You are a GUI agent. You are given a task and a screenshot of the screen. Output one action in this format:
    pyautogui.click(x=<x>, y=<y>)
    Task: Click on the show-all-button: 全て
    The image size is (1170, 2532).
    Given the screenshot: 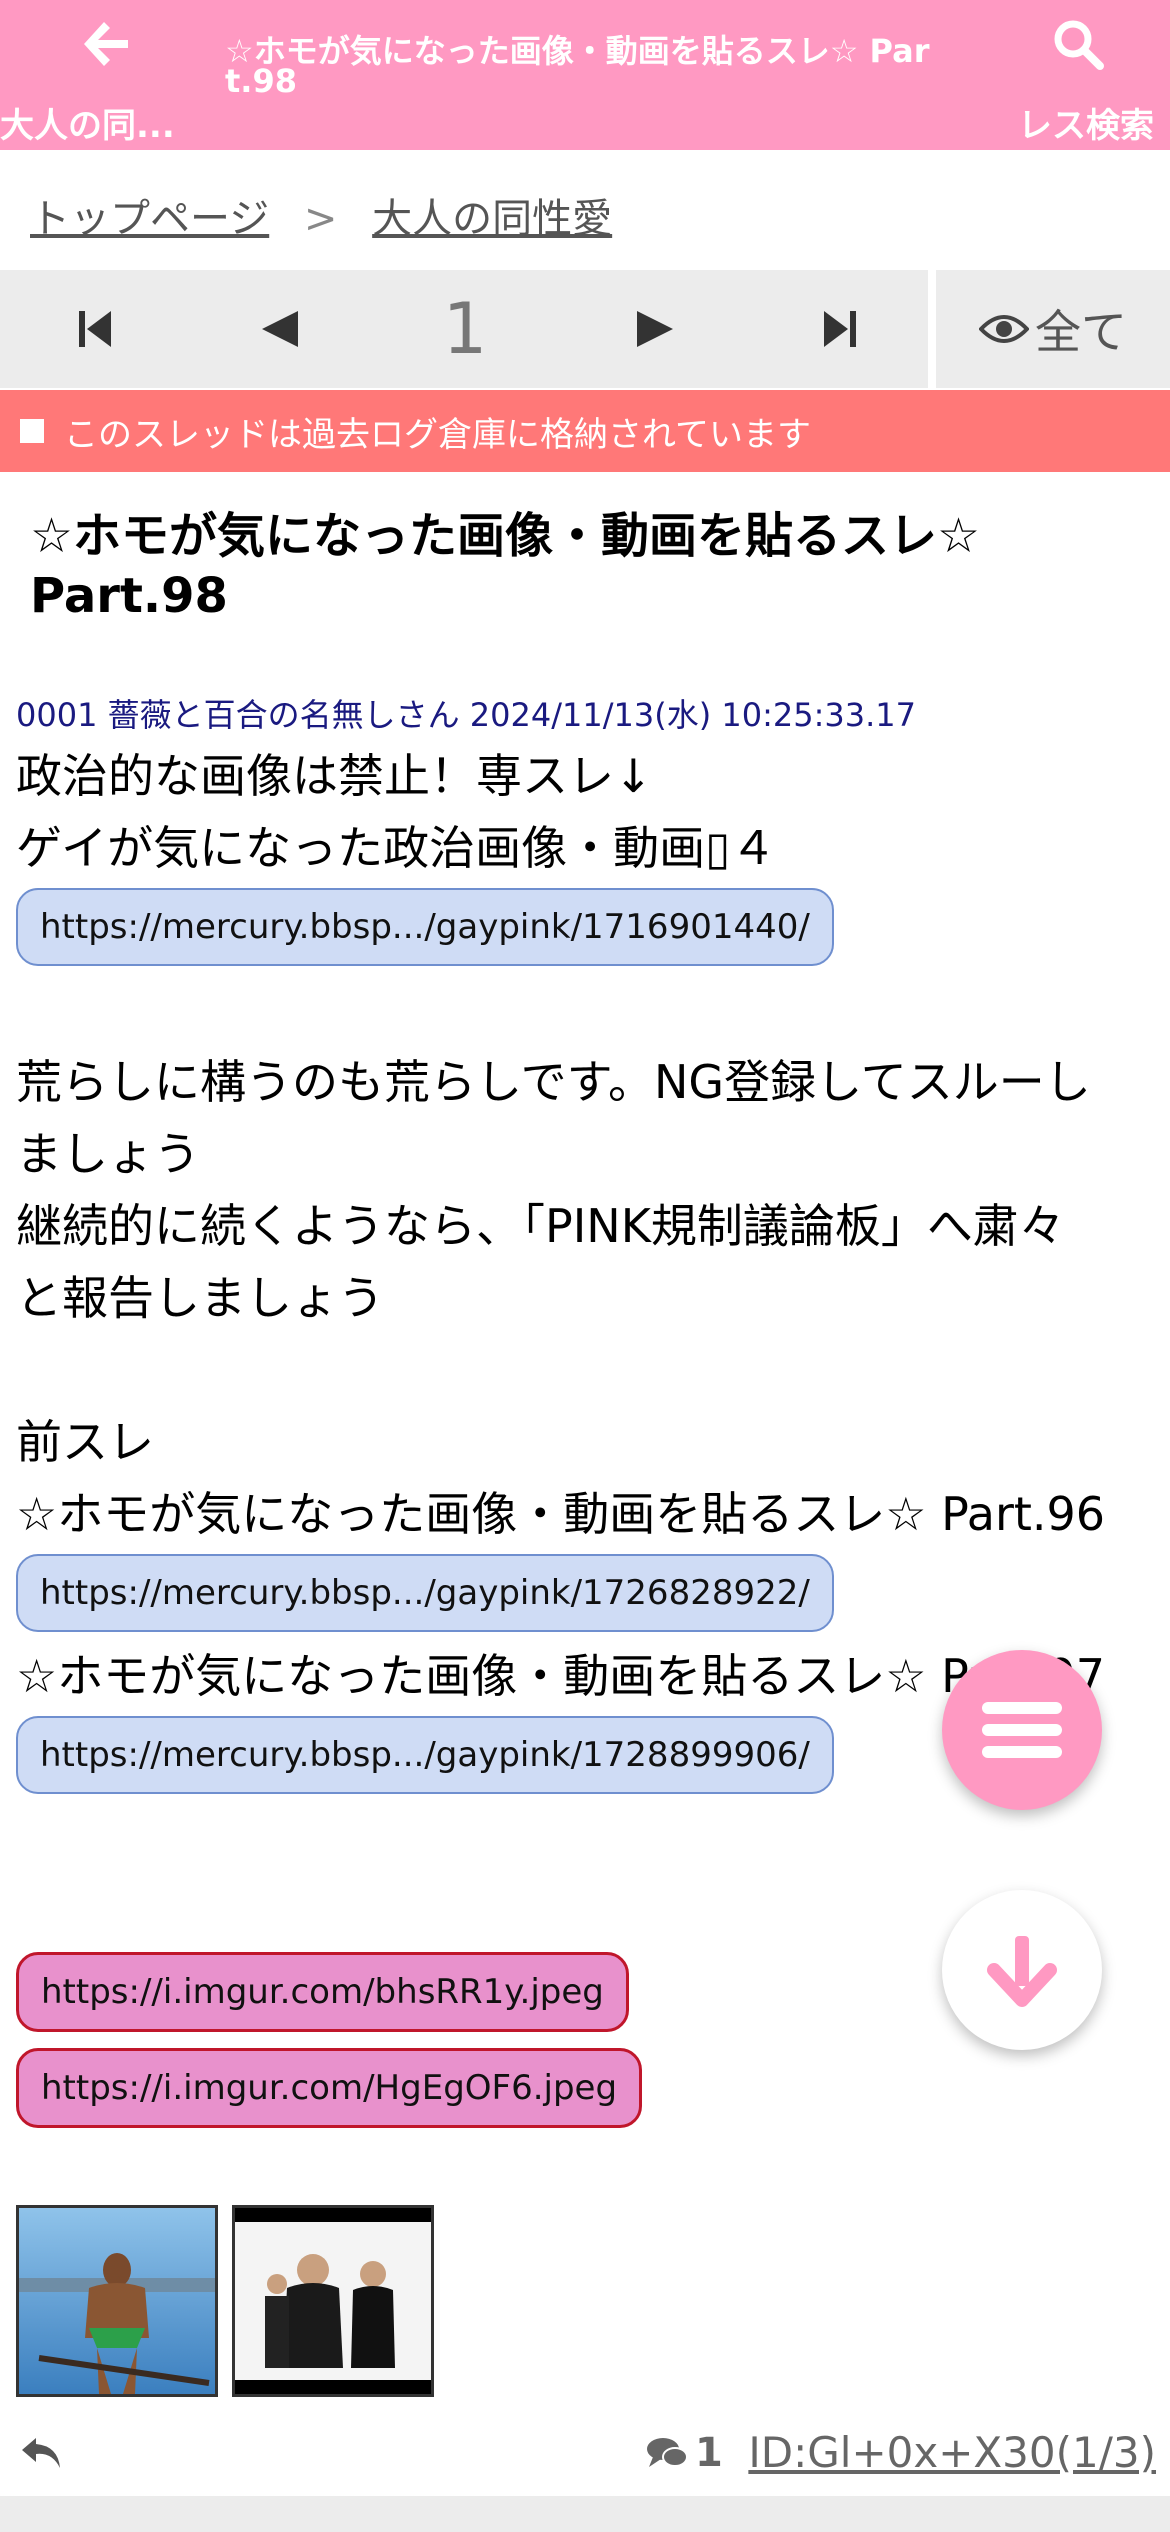 What is the action you would take?
    pyautogui.click(x=1053, y=329)
    